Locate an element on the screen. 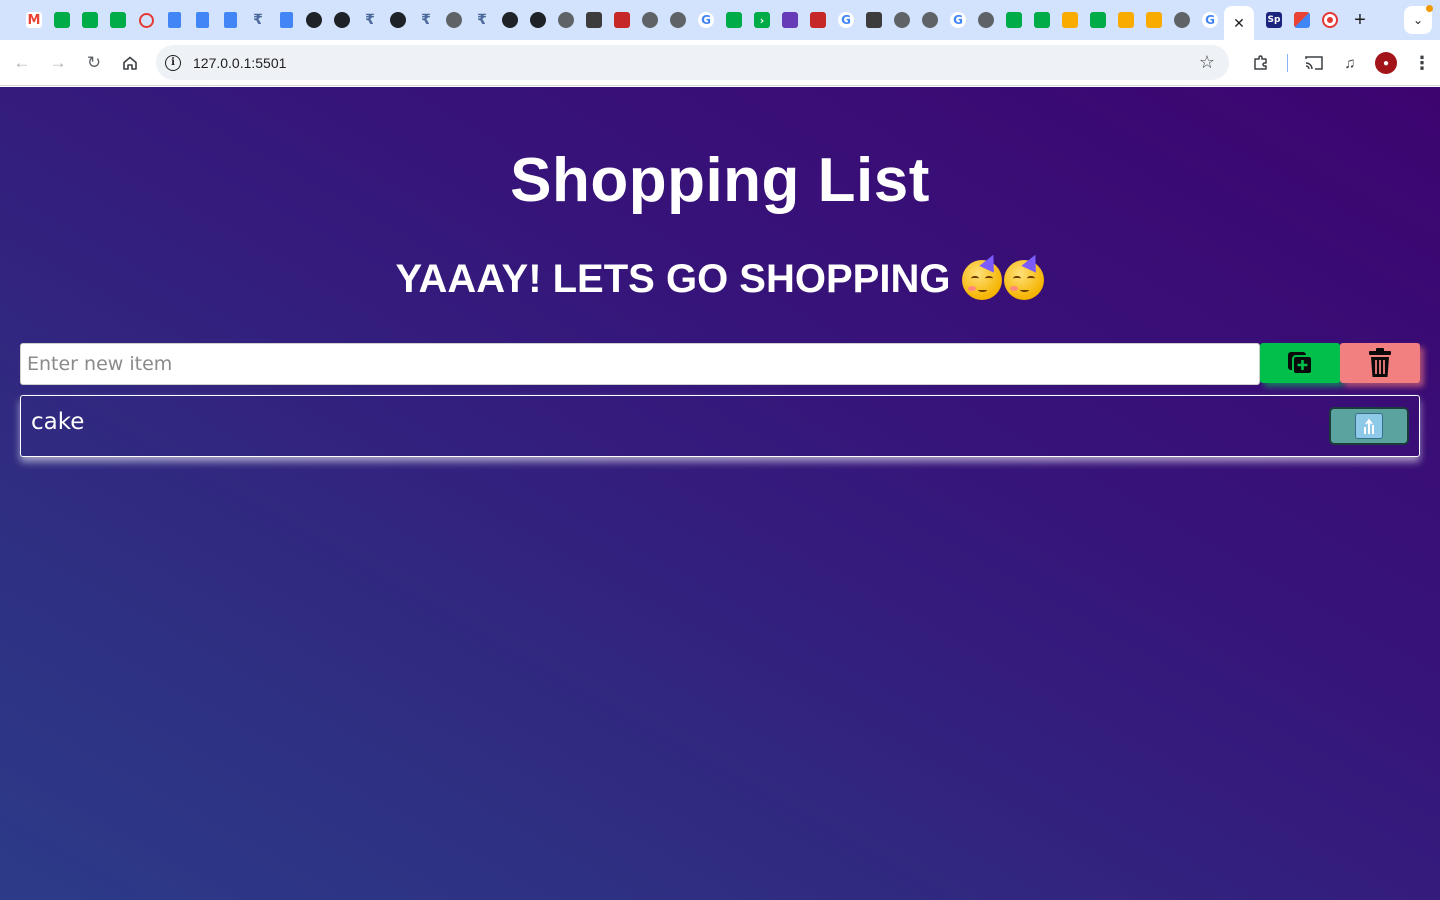 This screenshot has width=1440, height=900. gmail-icon: M is located at coordinates (34, 20).